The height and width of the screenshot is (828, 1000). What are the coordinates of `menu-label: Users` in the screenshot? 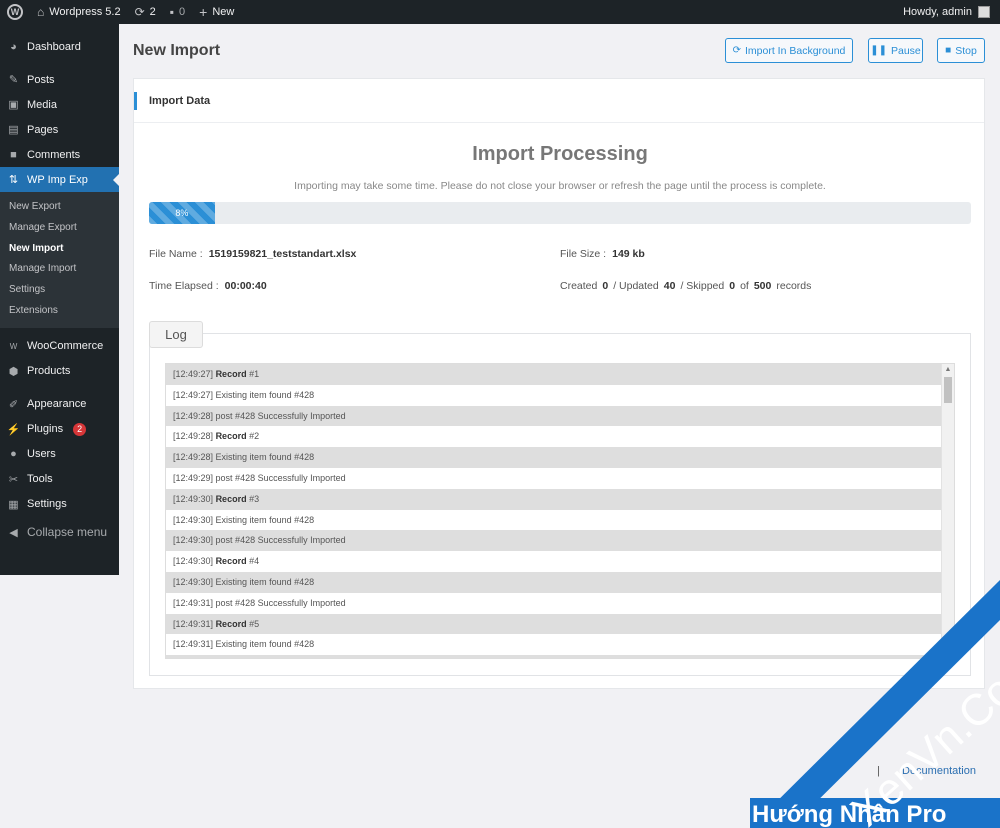 It's located at (41, 454).